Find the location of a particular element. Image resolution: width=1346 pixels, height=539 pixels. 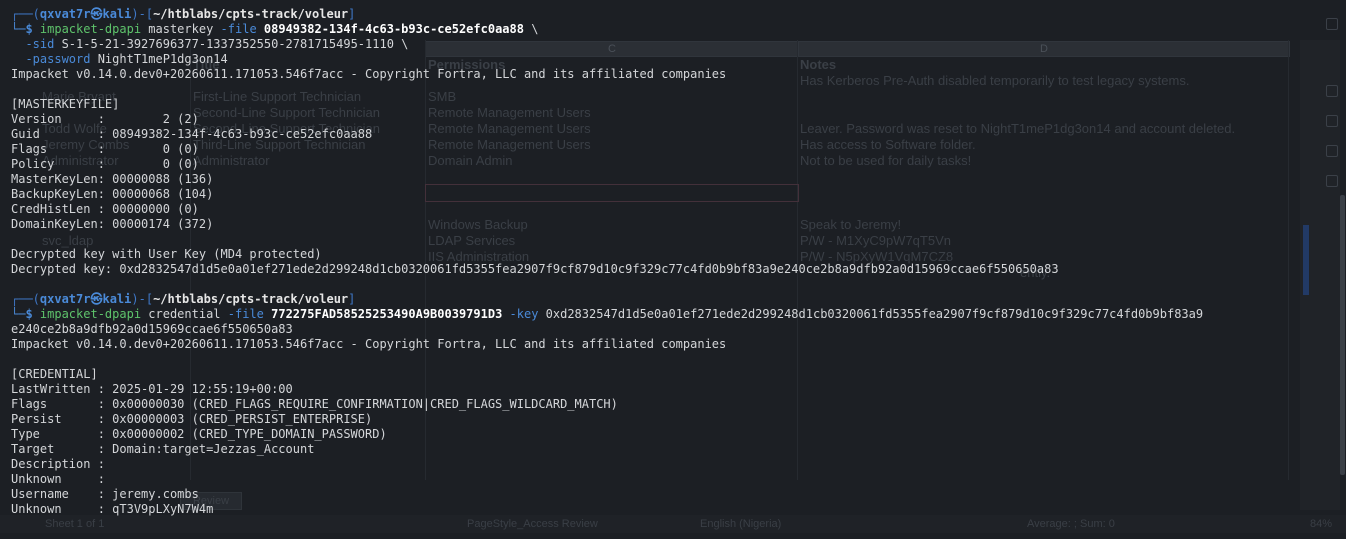

status-sum: Average: ; Sum: 0 is located at coordinates (1071, 524).